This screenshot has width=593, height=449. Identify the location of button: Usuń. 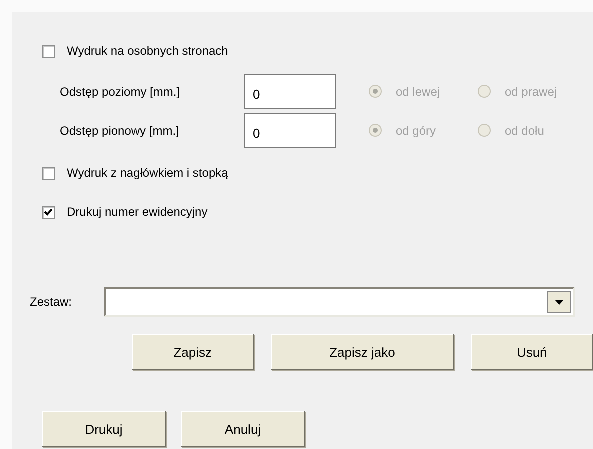
(532, 352).